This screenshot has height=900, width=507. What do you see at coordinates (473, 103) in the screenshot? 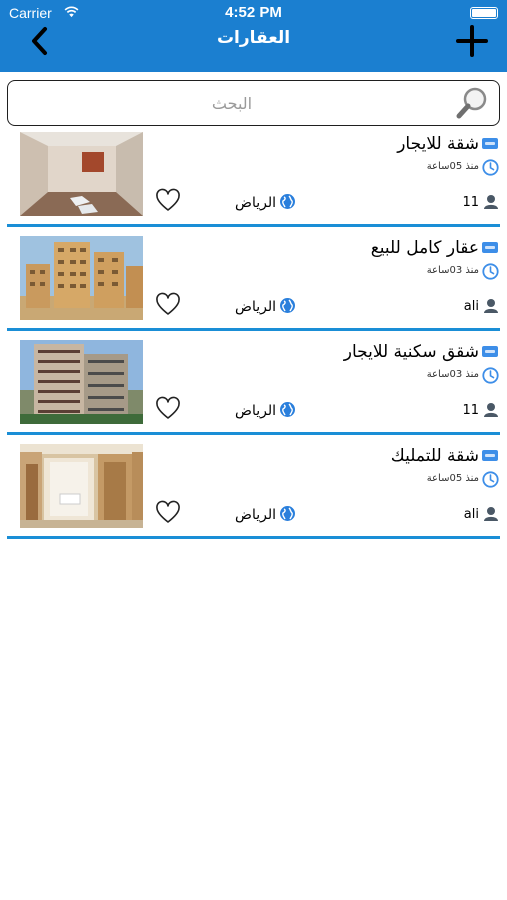
I see `magnifier-icon` at bounding box center [473, 103].